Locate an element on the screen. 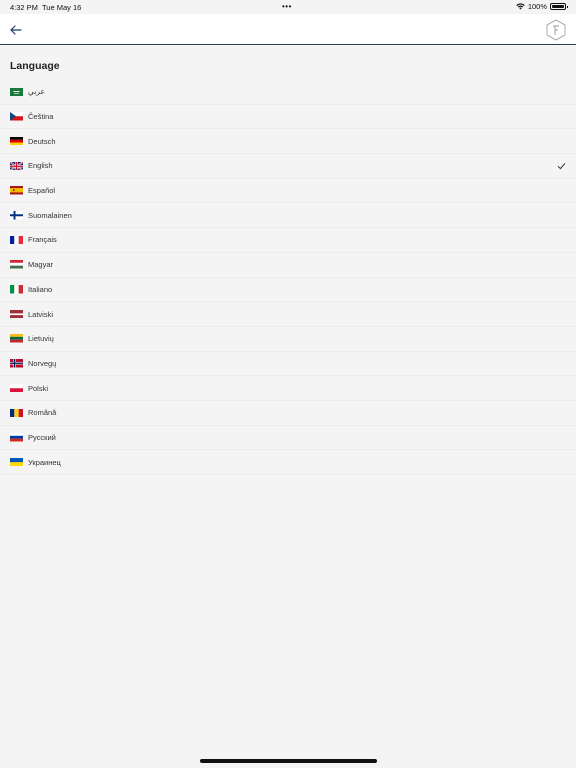 The image size is (576, 768). home-indicator is located at coordinates (288, 761).